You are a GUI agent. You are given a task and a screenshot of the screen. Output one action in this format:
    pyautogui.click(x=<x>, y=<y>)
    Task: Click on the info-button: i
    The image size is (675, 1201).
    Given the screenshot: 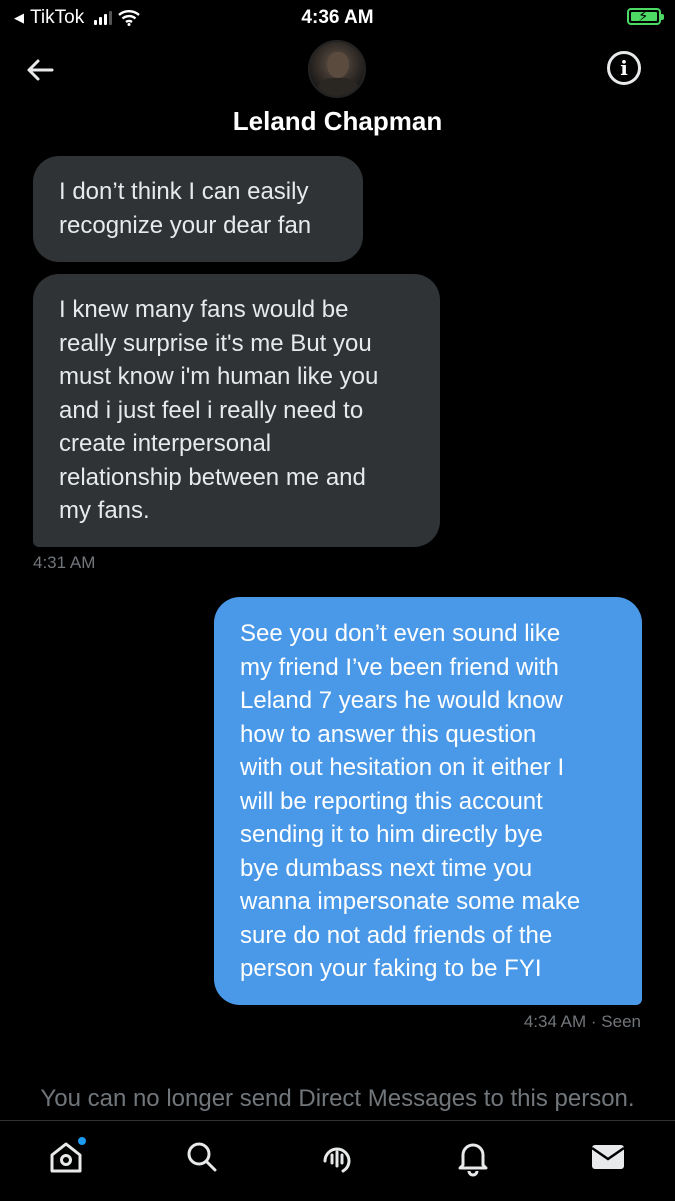 What is the action you would take?
    pyautogui.click(x=624, y=68)
    